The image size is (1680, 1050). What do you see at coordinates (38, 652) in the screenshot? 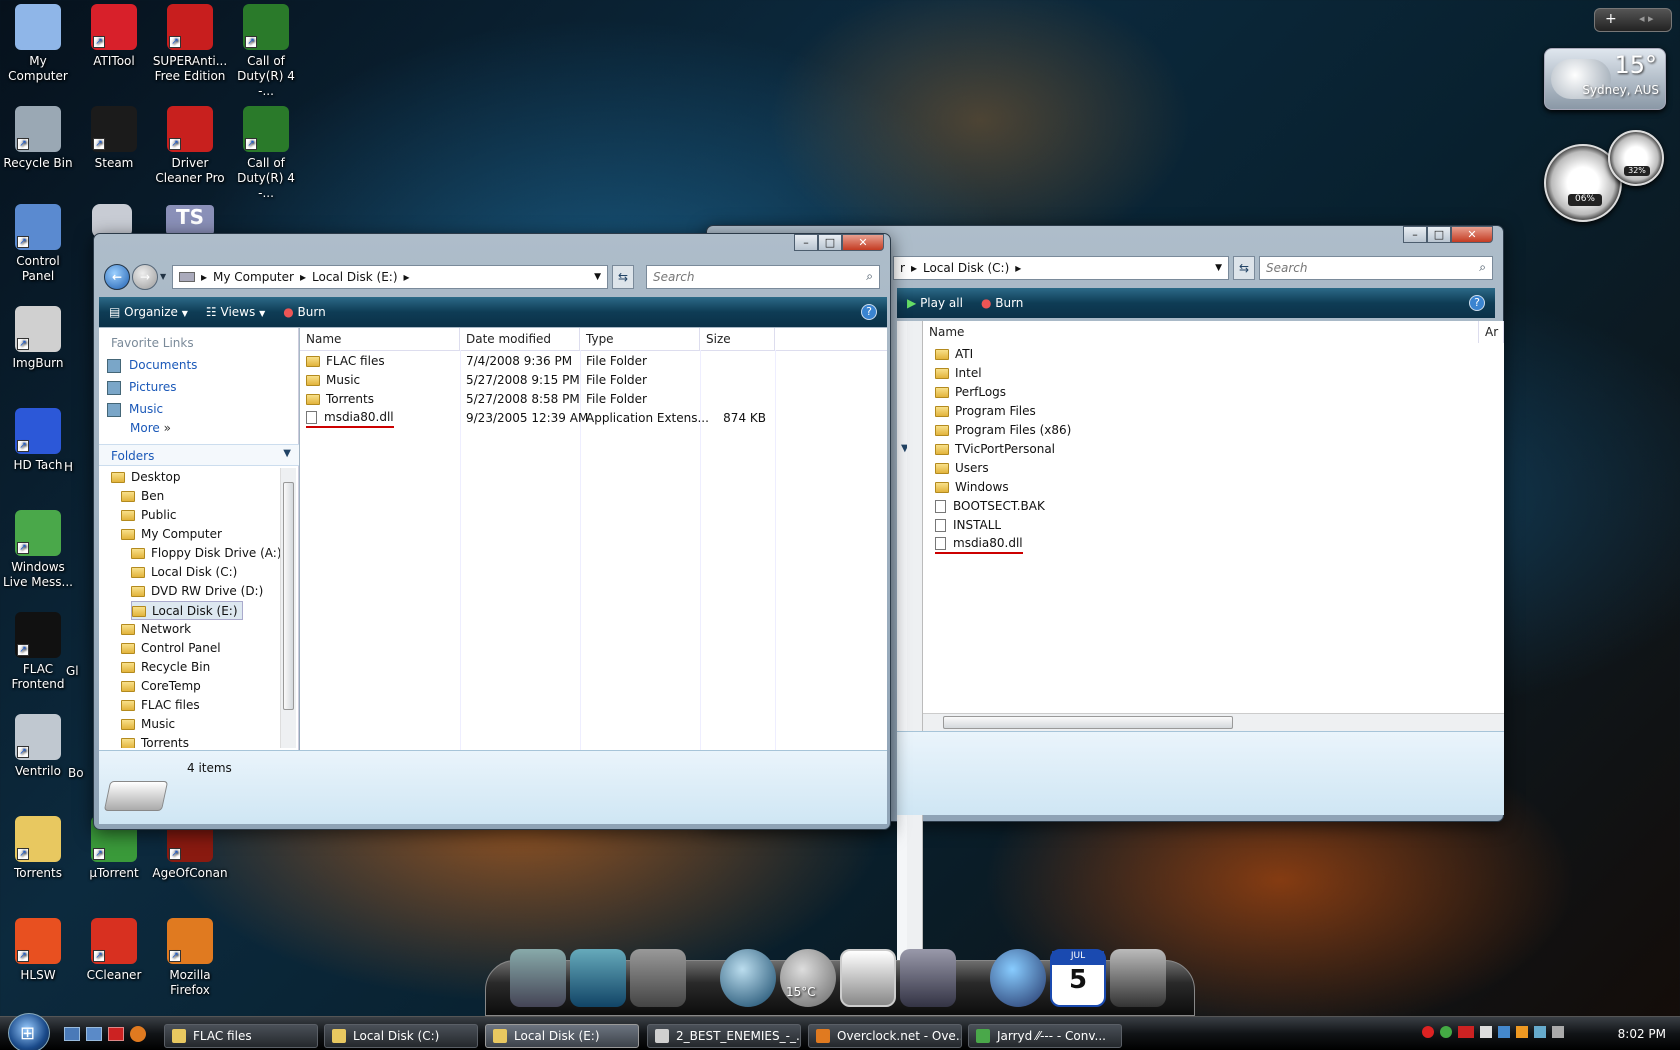
I see `desktop-icon: ↗ FLAC Frontend` at bounding box center [38, 652].